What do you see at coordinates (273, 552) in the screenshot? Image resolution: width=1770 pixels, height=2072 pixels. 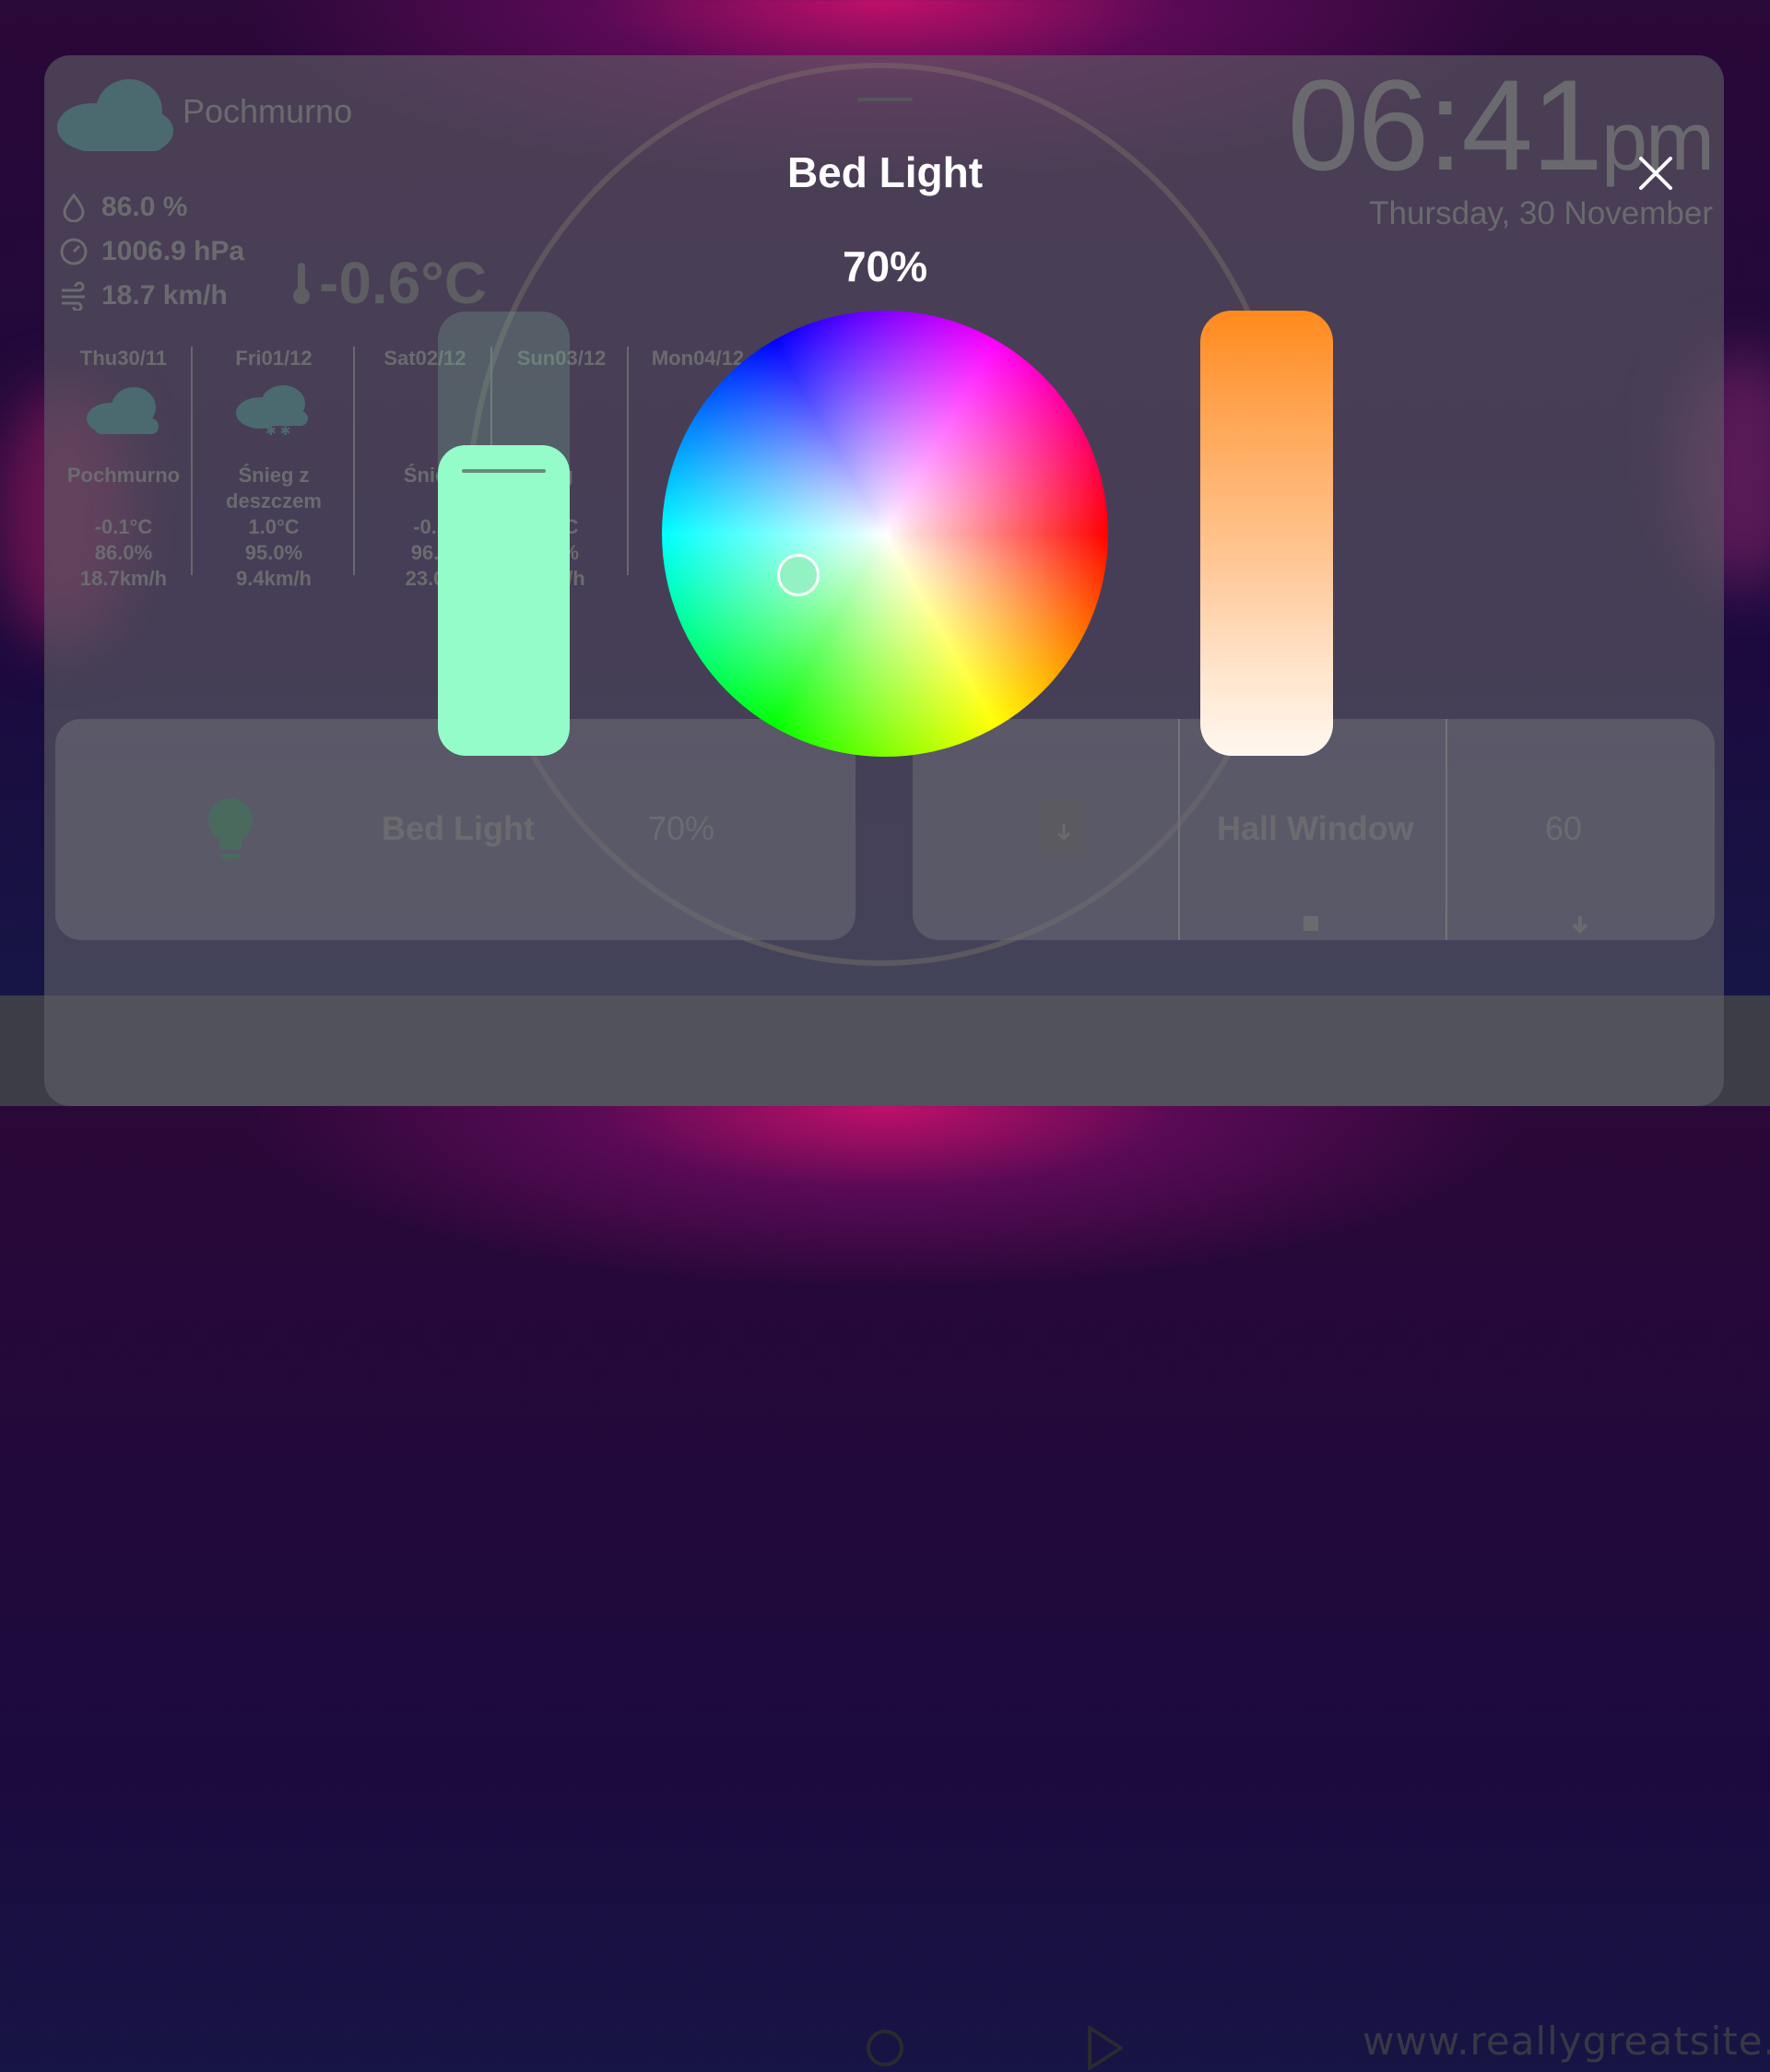 I see `forecast-humidity: 95.0%` at bounding box center [273, 552].